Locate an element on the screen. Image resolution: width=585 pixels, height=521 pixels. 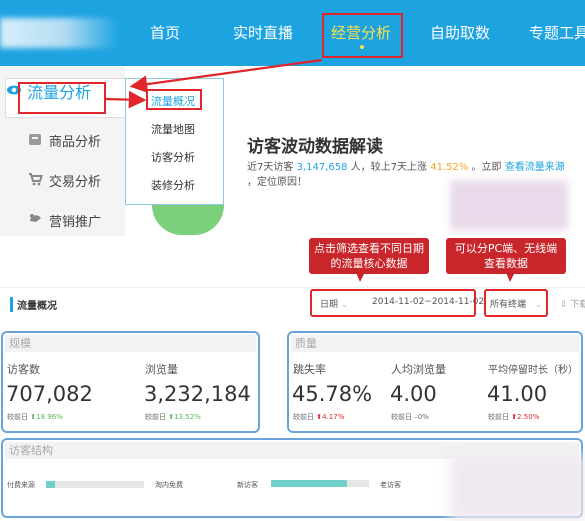
traffic-source-link: 查看流量来源 is located at coordinates (535, 167).